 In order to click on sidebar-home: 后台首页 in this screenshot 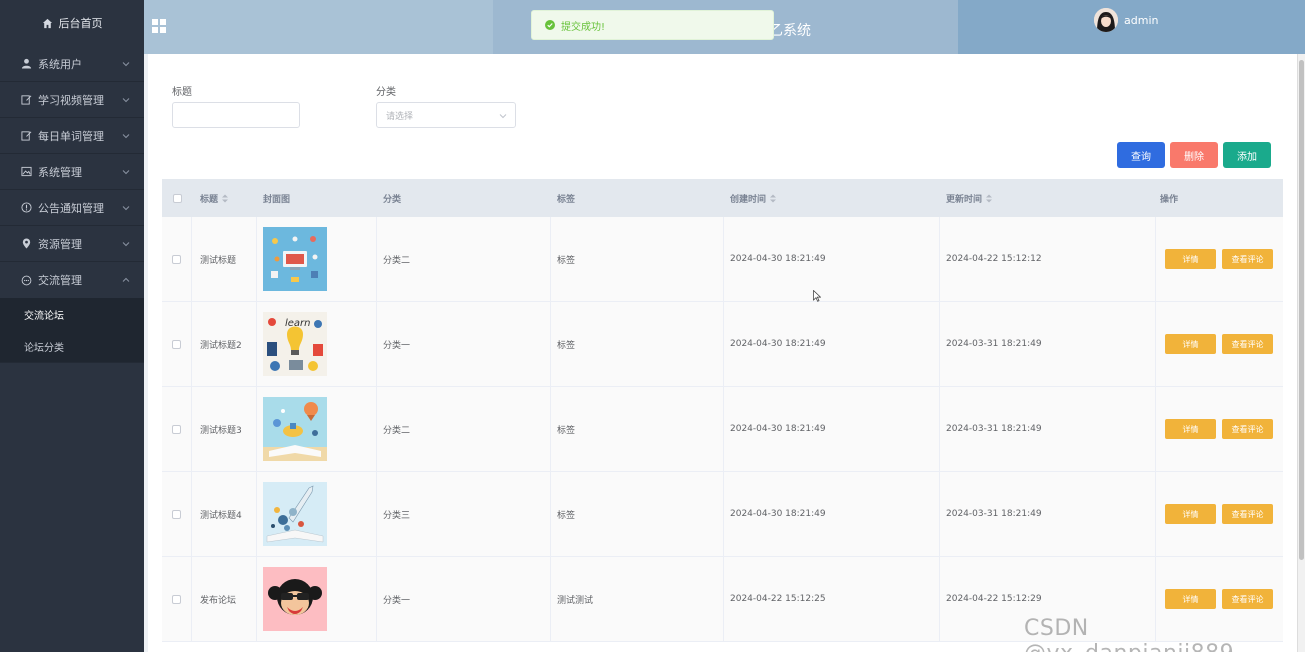, I will do `click(72, 23)`.